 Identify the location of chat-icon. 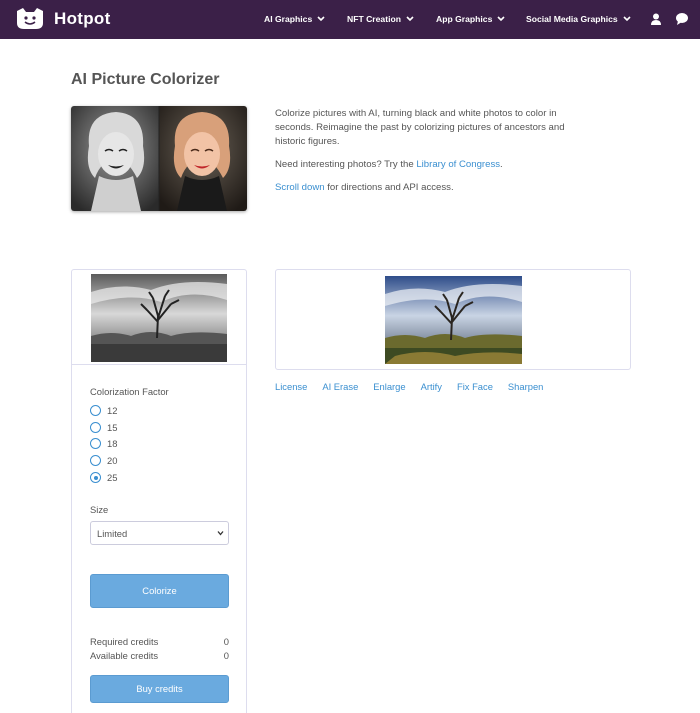
(682, 19).